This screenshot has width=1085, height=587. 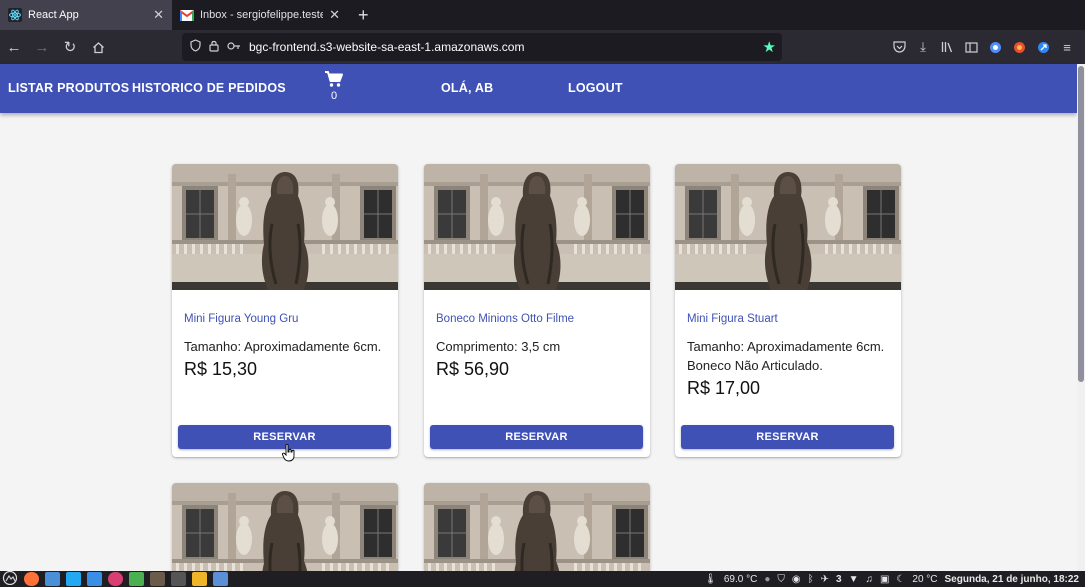 What do you see at coordinates (334, 79) in the screenshot?
I see `shopping-cart-icon` at bounding box center [334, 79].